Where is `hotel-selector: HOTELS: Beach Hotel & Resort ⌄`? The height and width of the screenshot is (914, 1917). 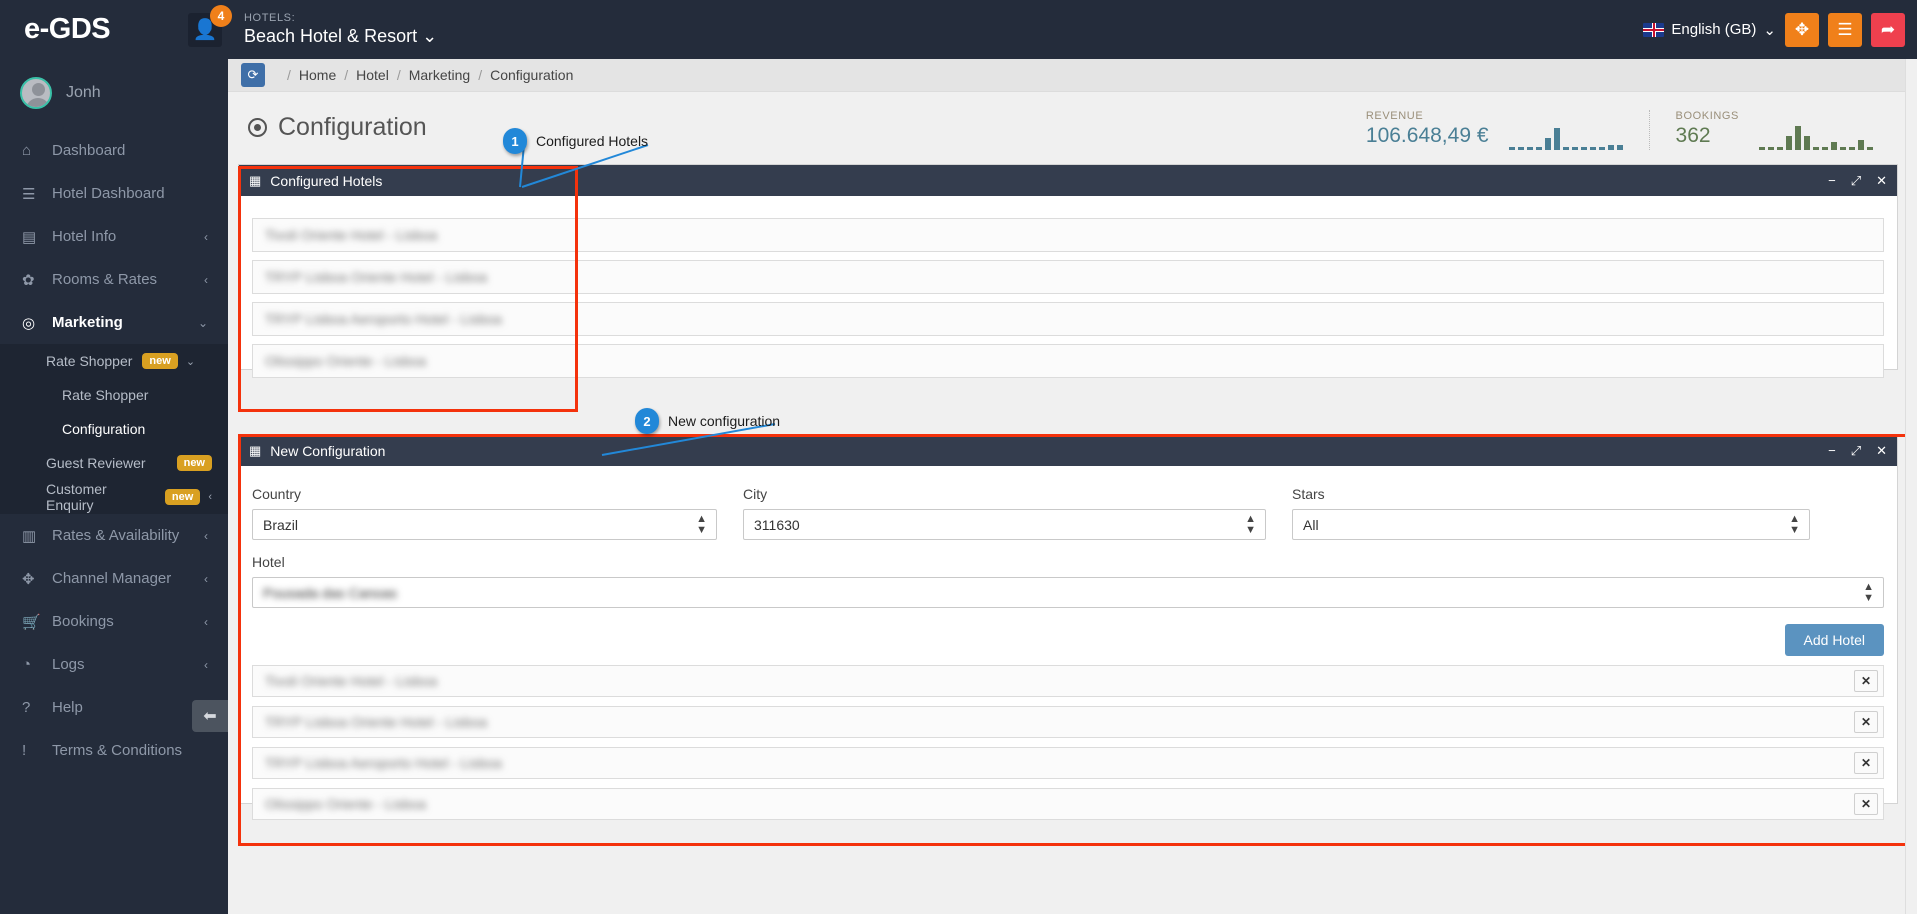 hotel-selector: HOTELS: Beach Hotel & Resort ⌄ is located at coordinates (340, 29).